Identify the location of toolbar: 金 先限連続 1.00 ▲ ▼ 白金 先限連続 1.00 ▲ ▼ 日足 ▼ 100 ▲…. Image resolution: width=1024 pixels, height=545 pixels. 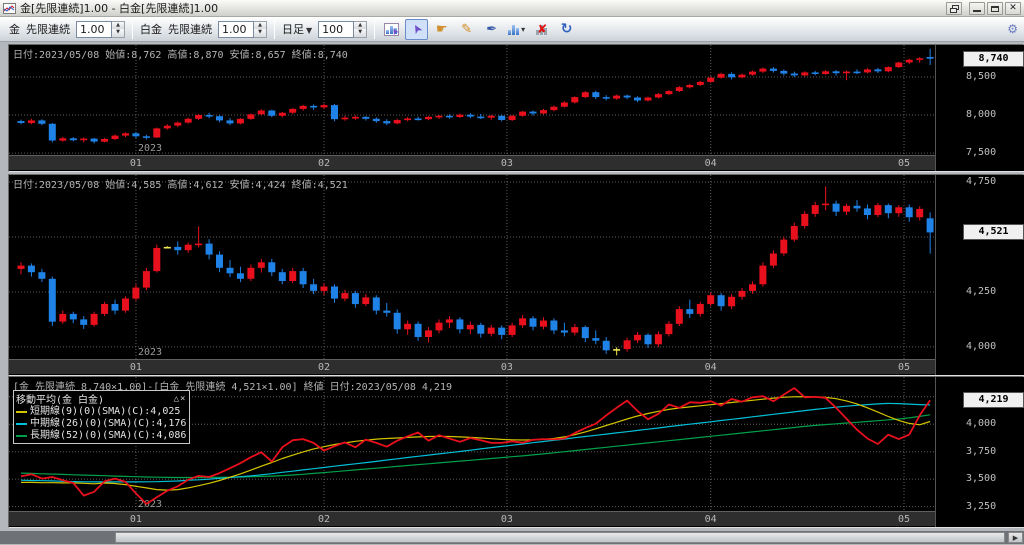
(512, 29).